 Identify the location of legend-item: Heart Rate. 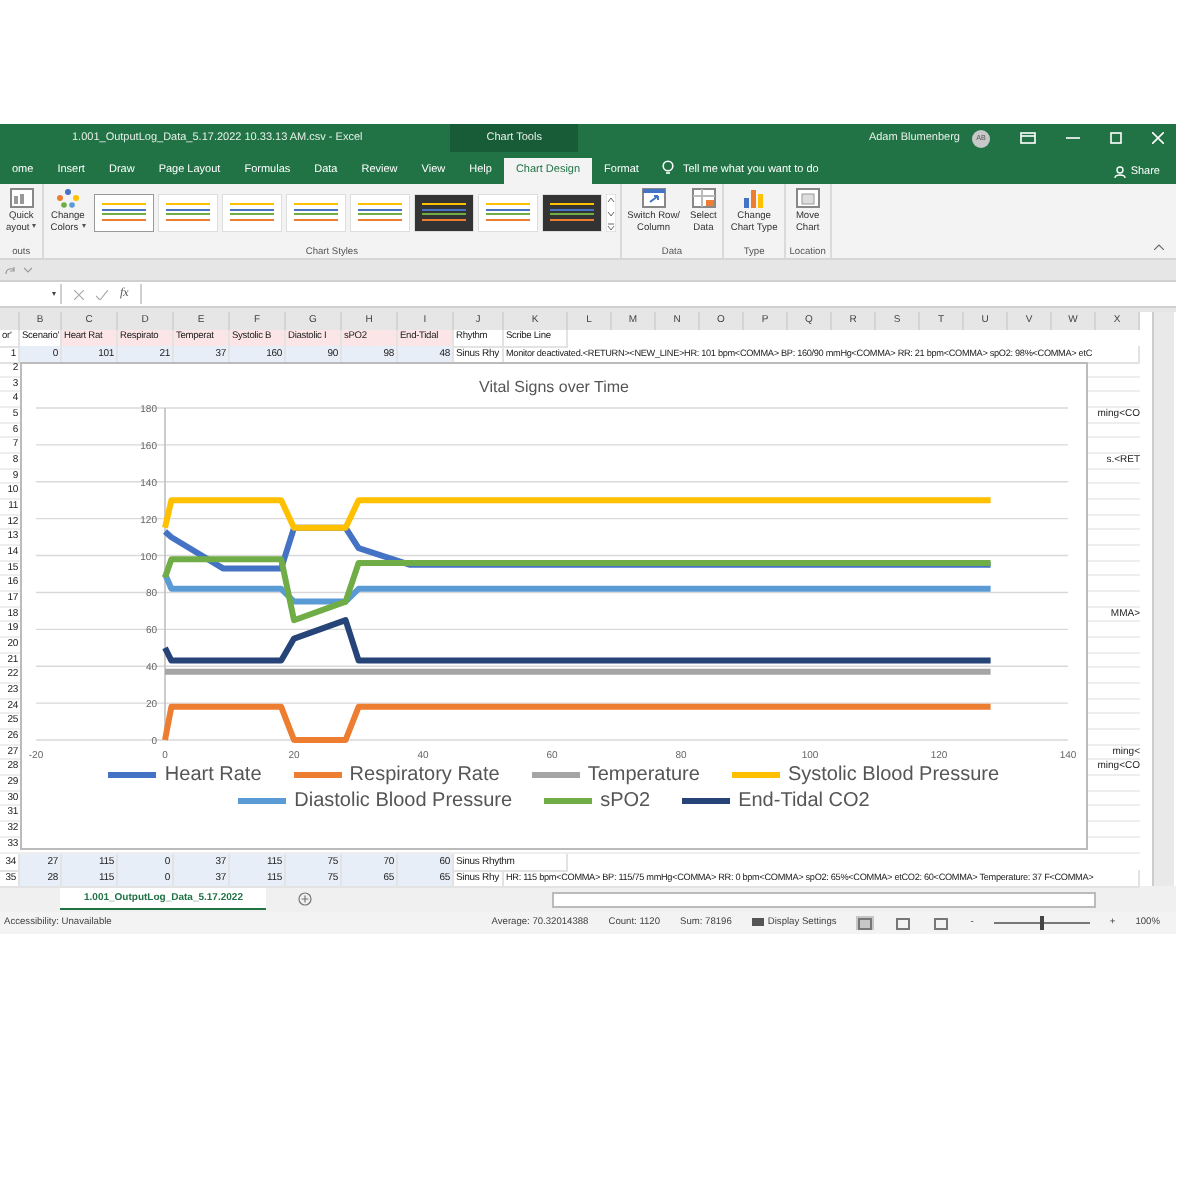
(185, 775).